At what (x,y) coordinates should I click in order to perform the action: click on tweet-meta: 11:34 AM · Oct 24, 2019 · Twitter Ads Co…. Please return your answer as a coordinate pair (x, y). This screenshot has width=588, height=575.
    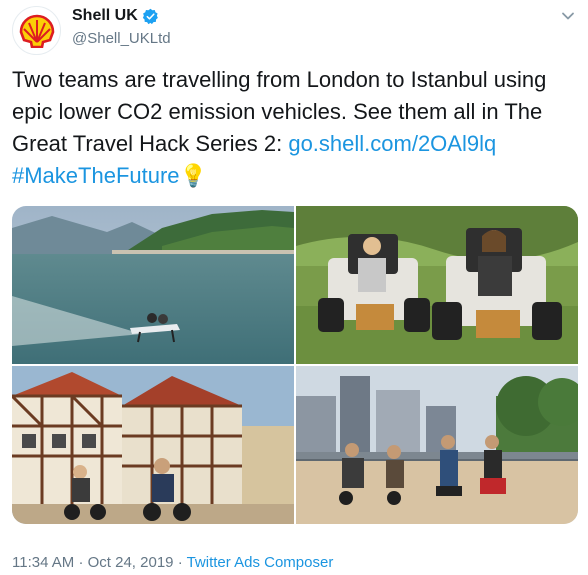
    Looking at the image, I should click on (172, 562).